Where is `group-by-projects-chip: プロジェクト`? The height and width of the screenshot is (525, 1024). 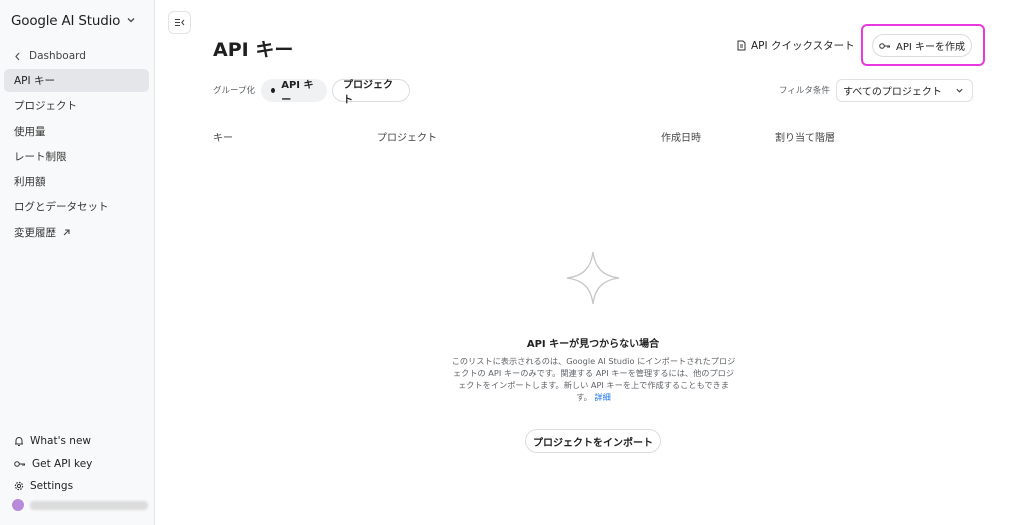
group-by-projects-chip: プロジェクト is located at coordinates (371, 92).